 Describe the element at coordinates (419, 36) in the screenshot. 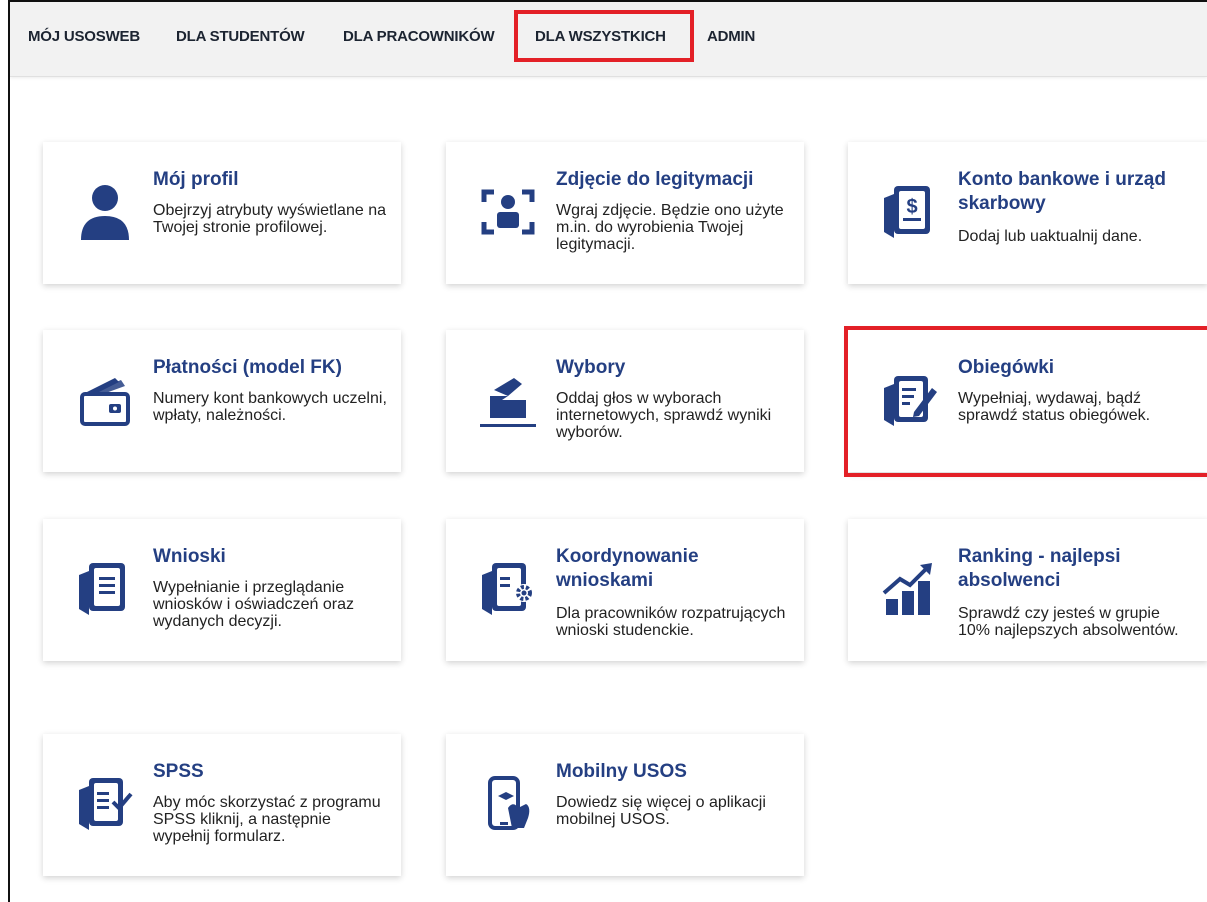

I see `nav-dla-pracownikow: DLA PRACOWNIKÓW` at that location.